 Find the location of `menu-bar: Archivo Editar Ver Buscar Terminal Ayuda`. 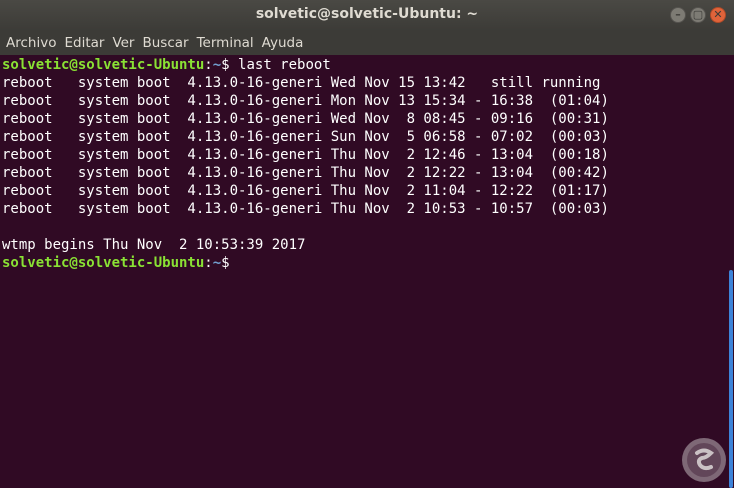

menu-bar: Archivo Editar Ver Buscar Terminal Ayuda is located at coordinates (367, 43).